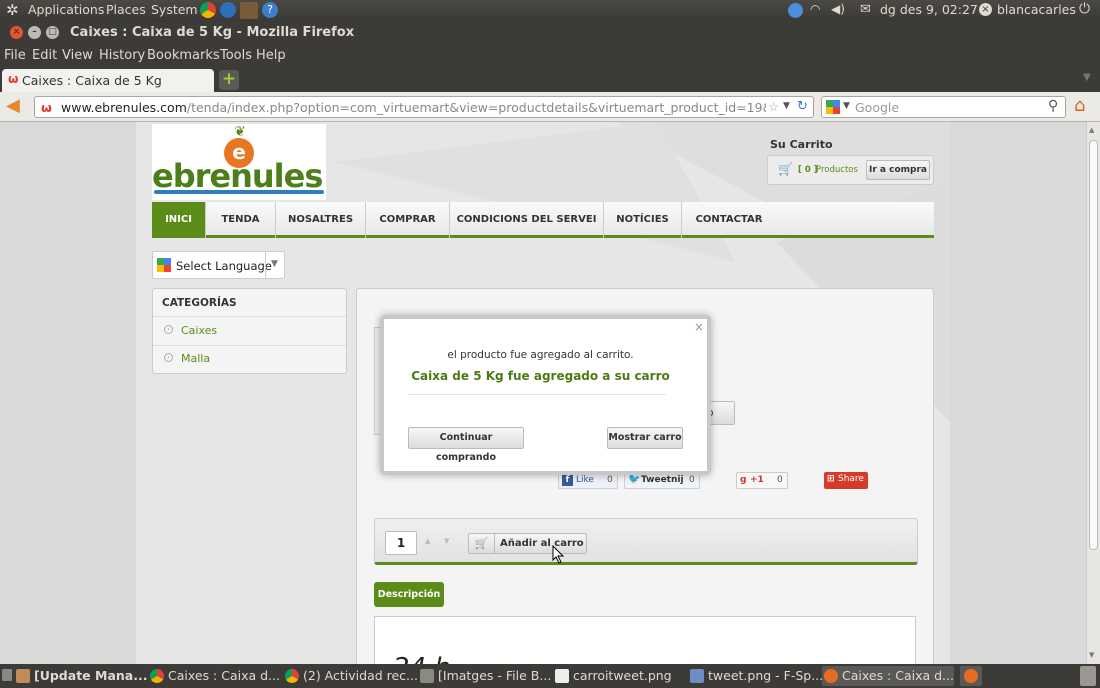 The width and height of the screenshot is (1100, 688). I want to click on search-bar: ▼ Google ⚲, so click(943, 107).